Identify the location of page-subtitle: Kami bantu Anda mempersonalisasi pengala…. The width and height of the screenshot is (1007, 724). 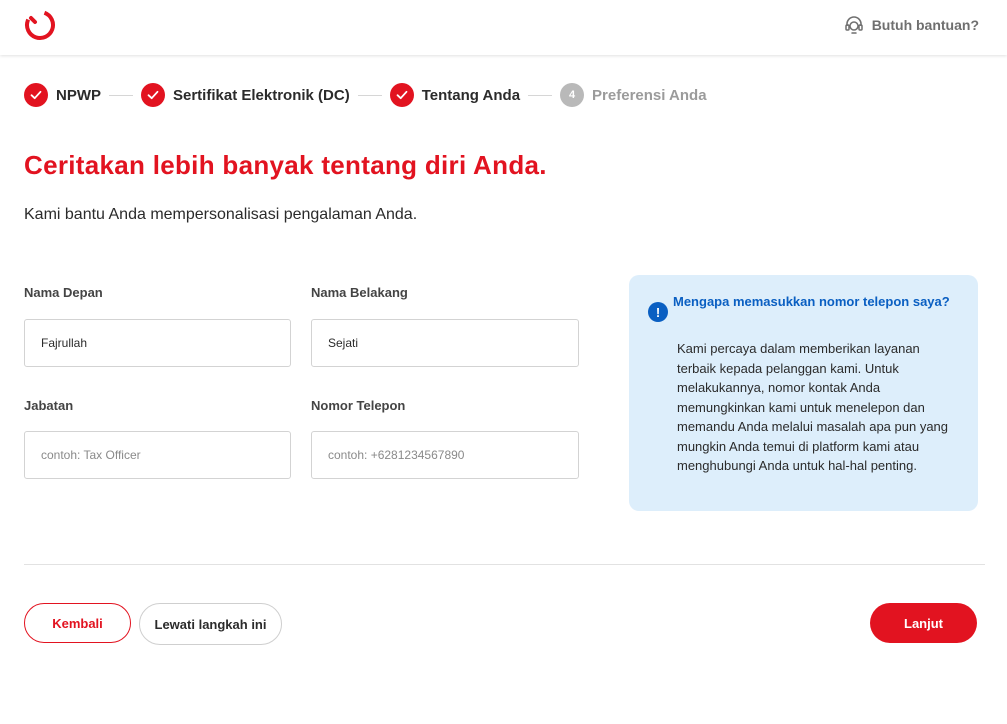
(221, 214).